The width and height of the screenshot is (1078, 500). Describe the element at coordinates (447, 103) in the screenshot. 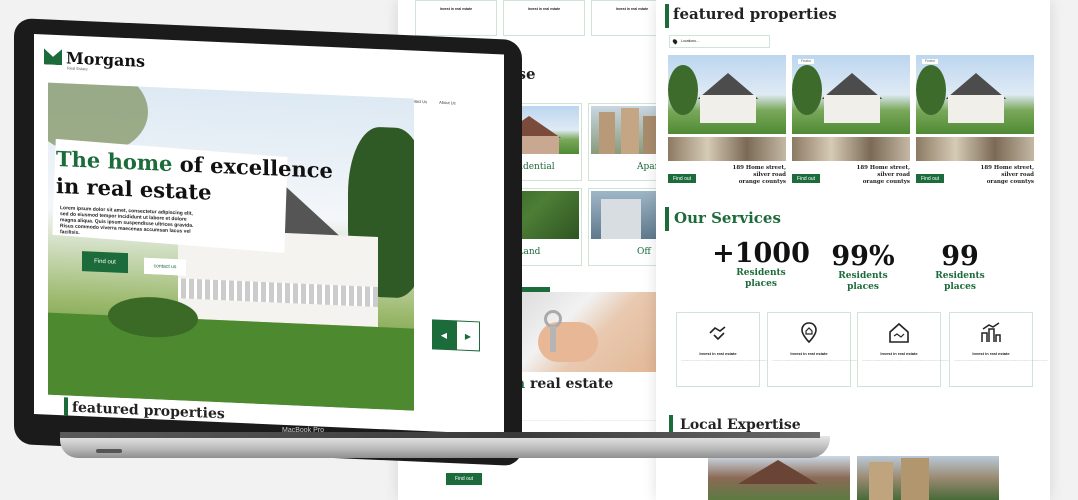

I see `nav-about: About Us` at that location.